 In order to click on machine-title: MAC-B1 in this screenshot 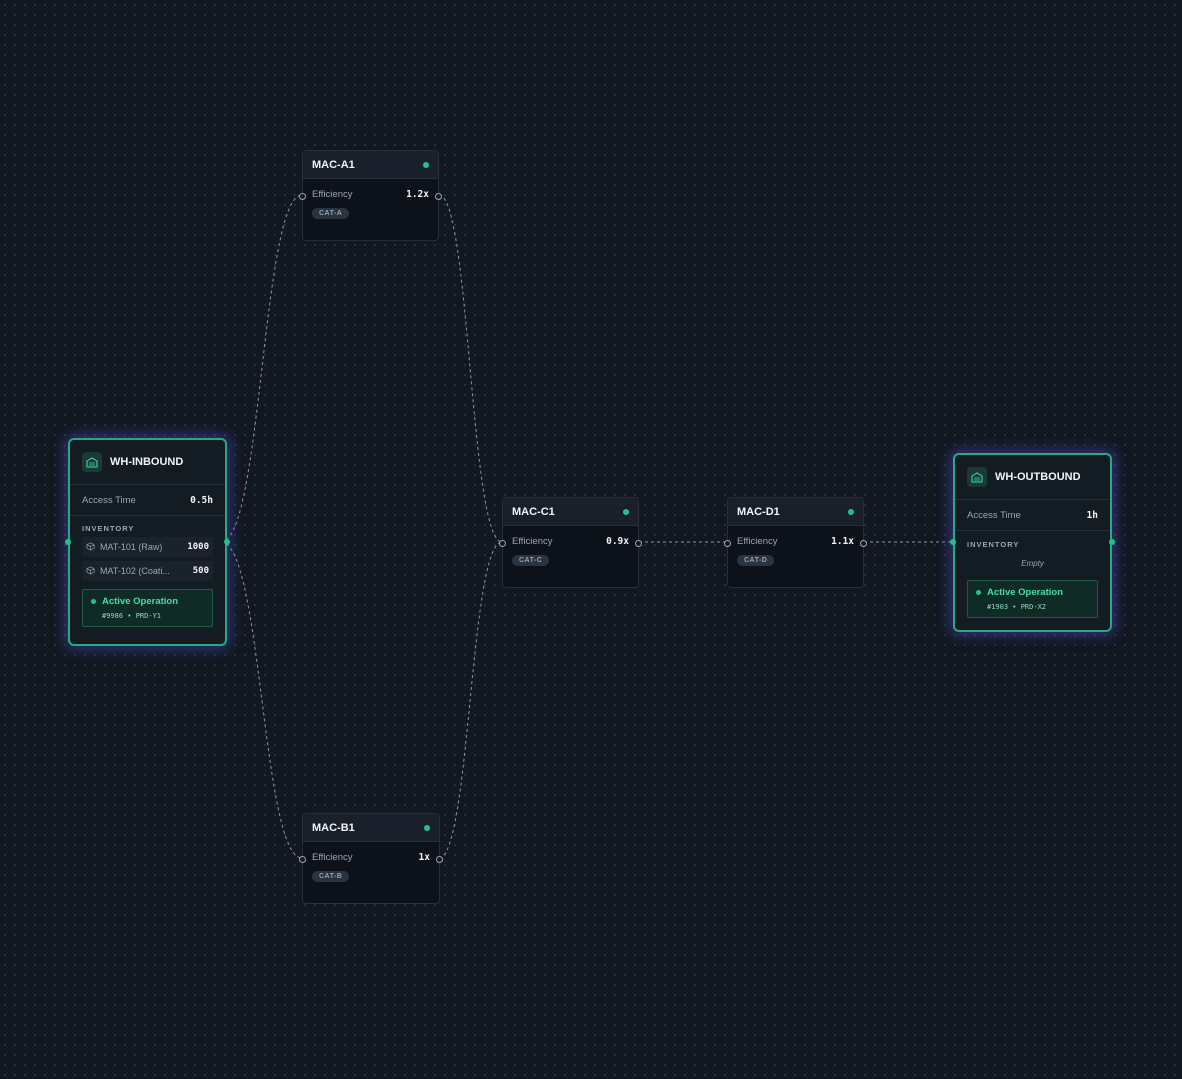, I will do `click(333, 827)`.